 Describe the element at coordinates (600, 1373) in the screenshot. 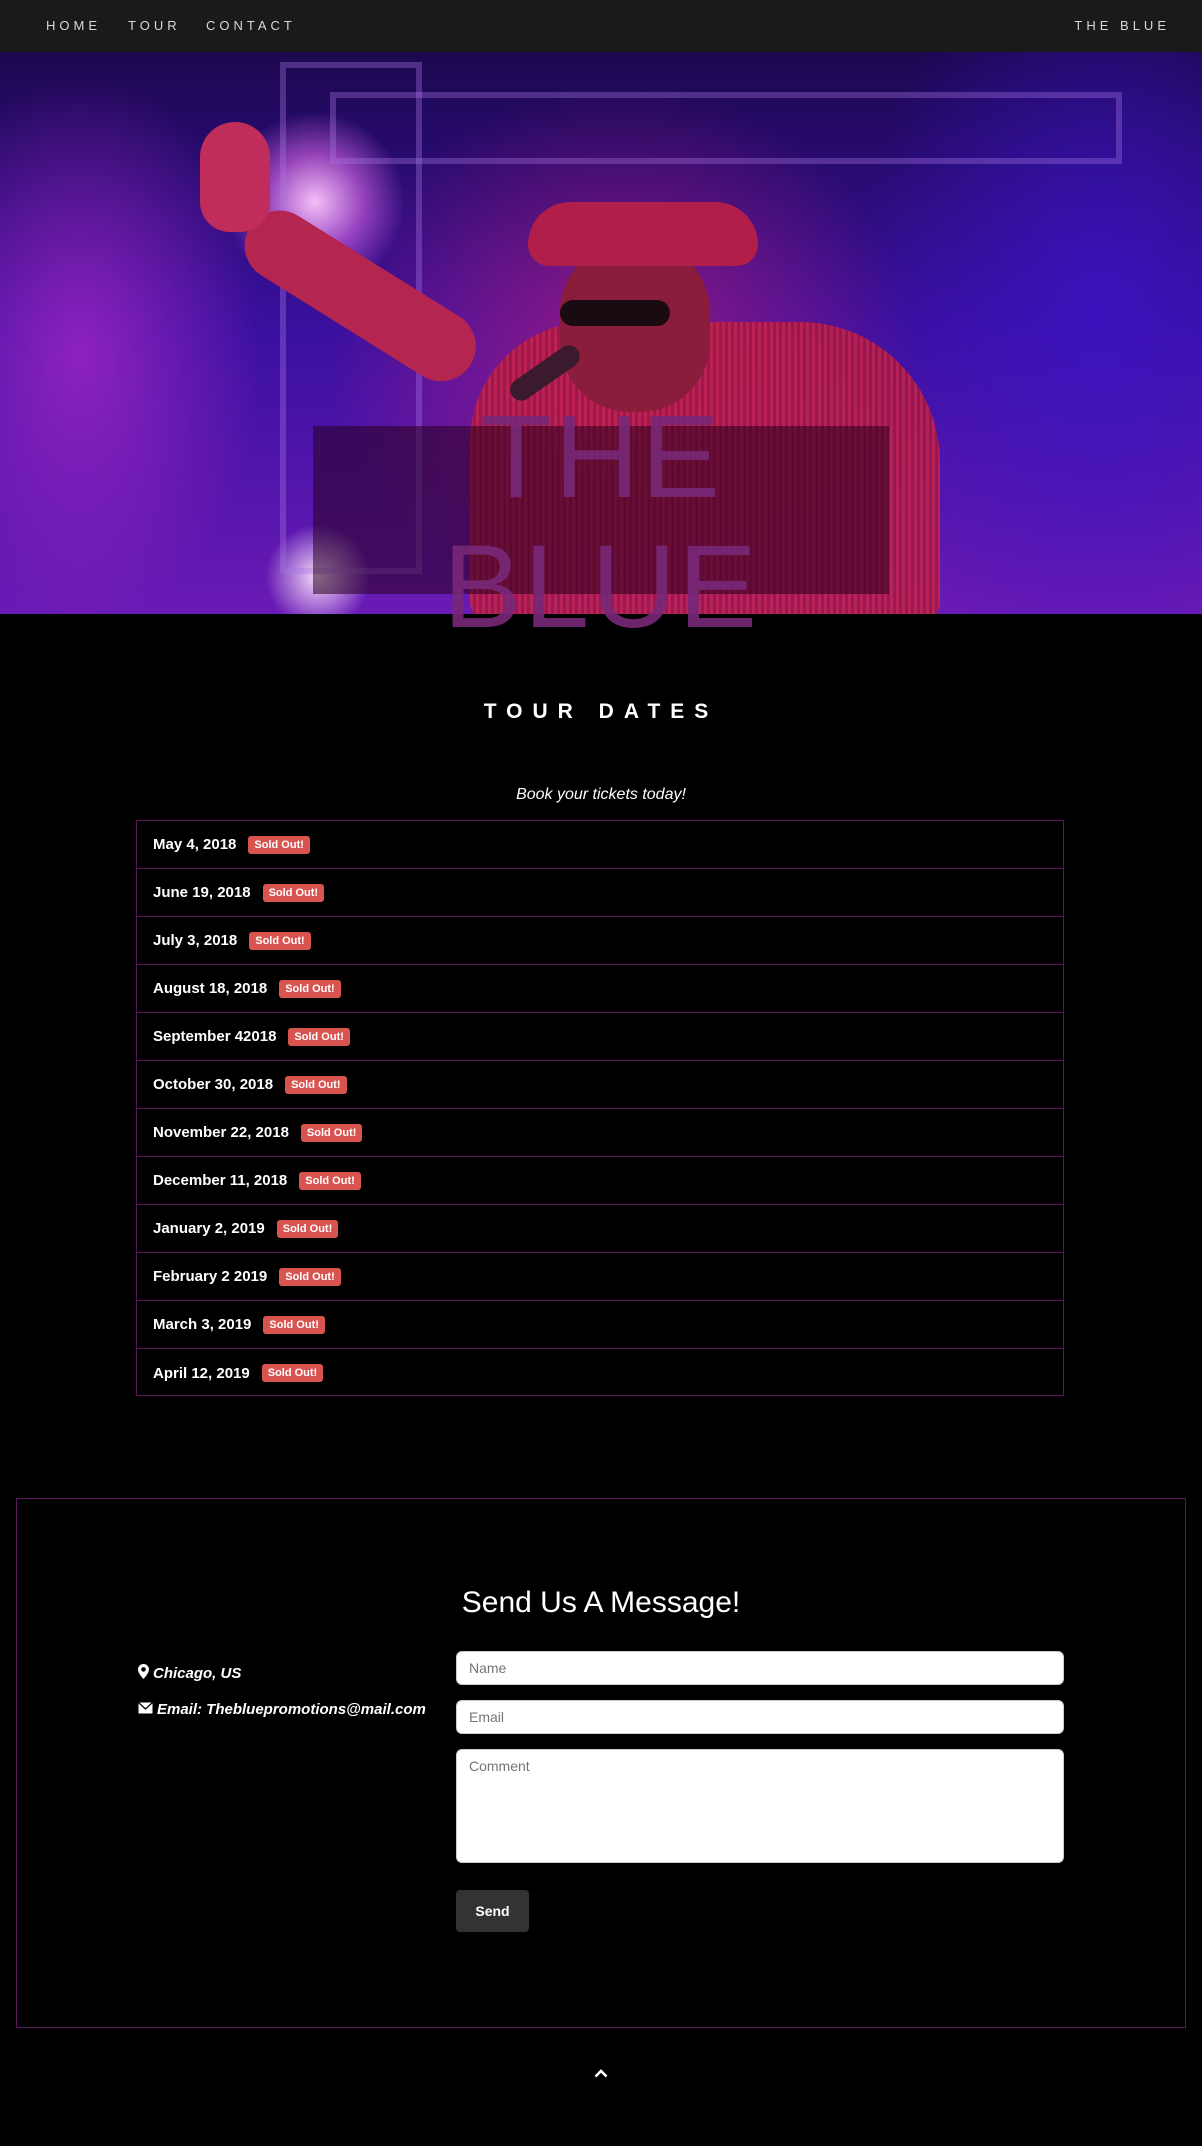

I see `tour-date-row: April 12, 2019 Sold Out!` at that location.